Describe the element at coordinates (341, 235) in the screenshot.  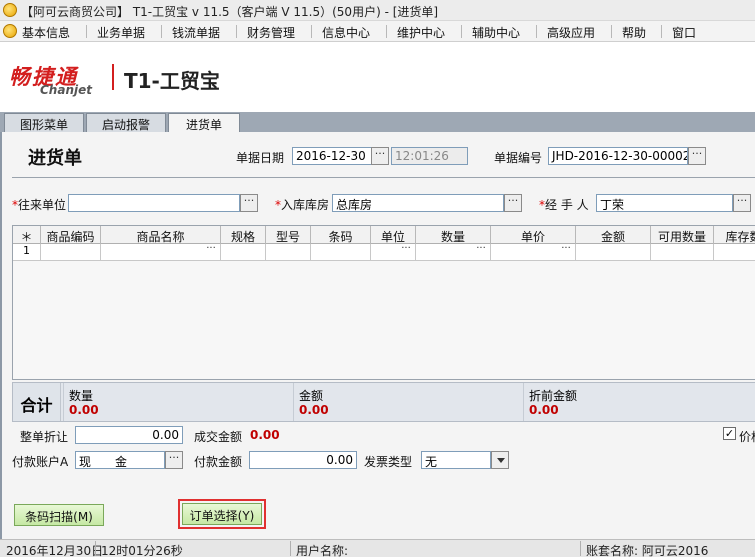
I see `grid-col-barcode: 条码` at that location.